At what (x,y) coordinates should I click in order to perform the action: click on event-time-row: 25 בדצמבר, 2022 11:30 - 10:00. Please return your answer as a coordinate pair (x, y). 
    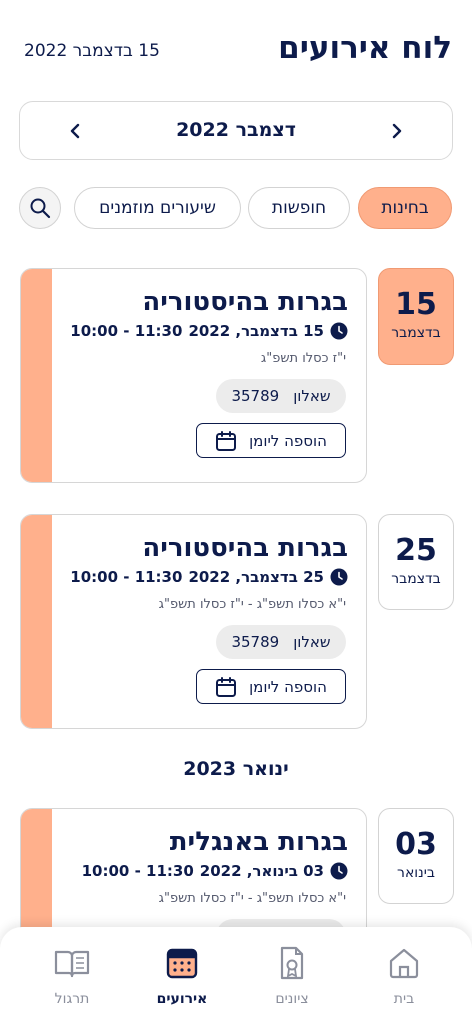
    Looking at the image, I should click on (209, 577).